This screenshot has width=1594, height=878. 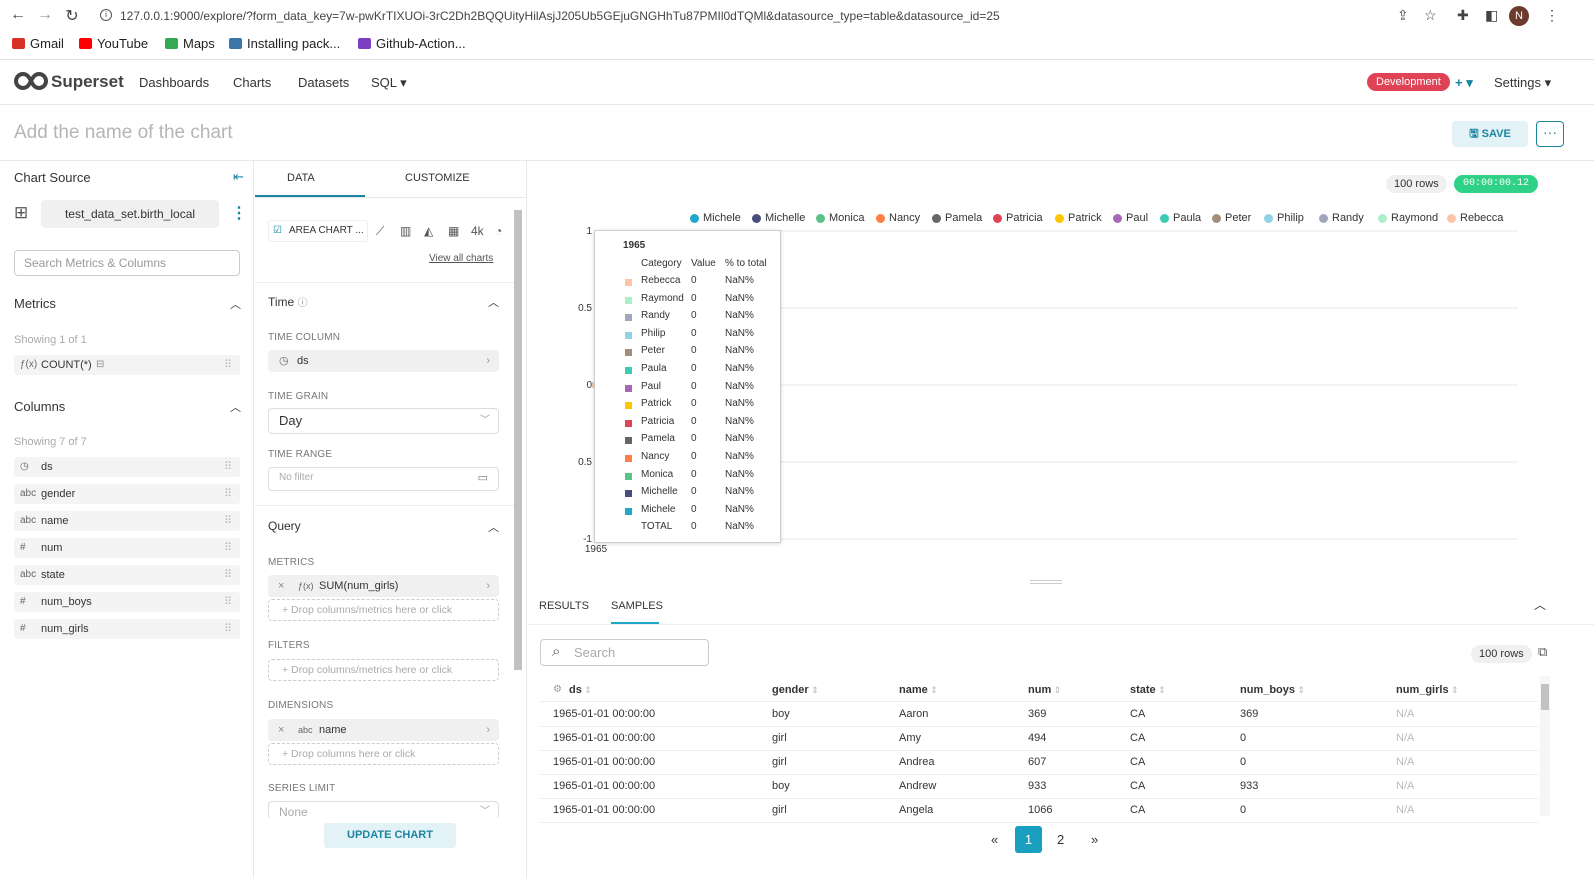 I want to click on copy-icon: ⧉, so click(x=1542, y=652).